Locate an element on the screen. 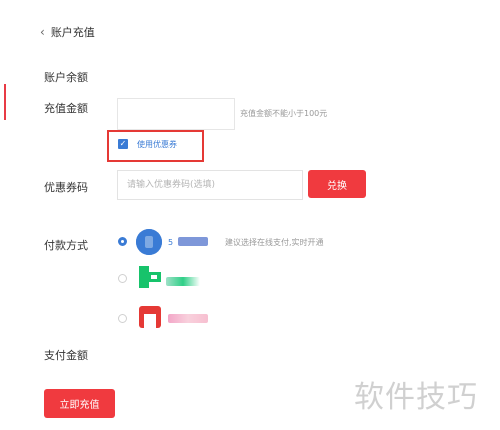 This screenshot has height=430, width=500. amount-hint: 充值金额不能小于100元 is located at coordinates (284, 113).